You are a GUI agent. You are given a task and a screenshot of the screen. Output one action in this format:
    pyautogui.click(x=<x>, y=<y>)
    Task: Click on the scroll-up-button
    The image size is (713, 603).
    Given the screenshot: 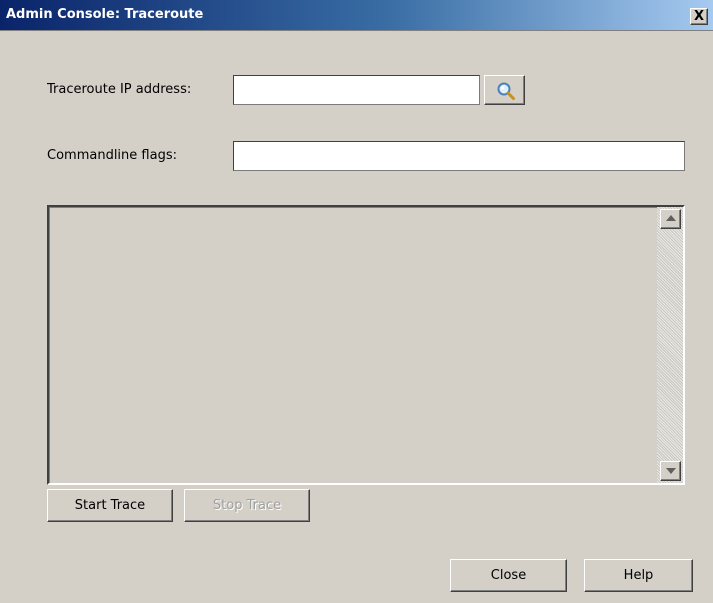 What is the action you would take?
    pyautogui.click(x=670, y=219)
    